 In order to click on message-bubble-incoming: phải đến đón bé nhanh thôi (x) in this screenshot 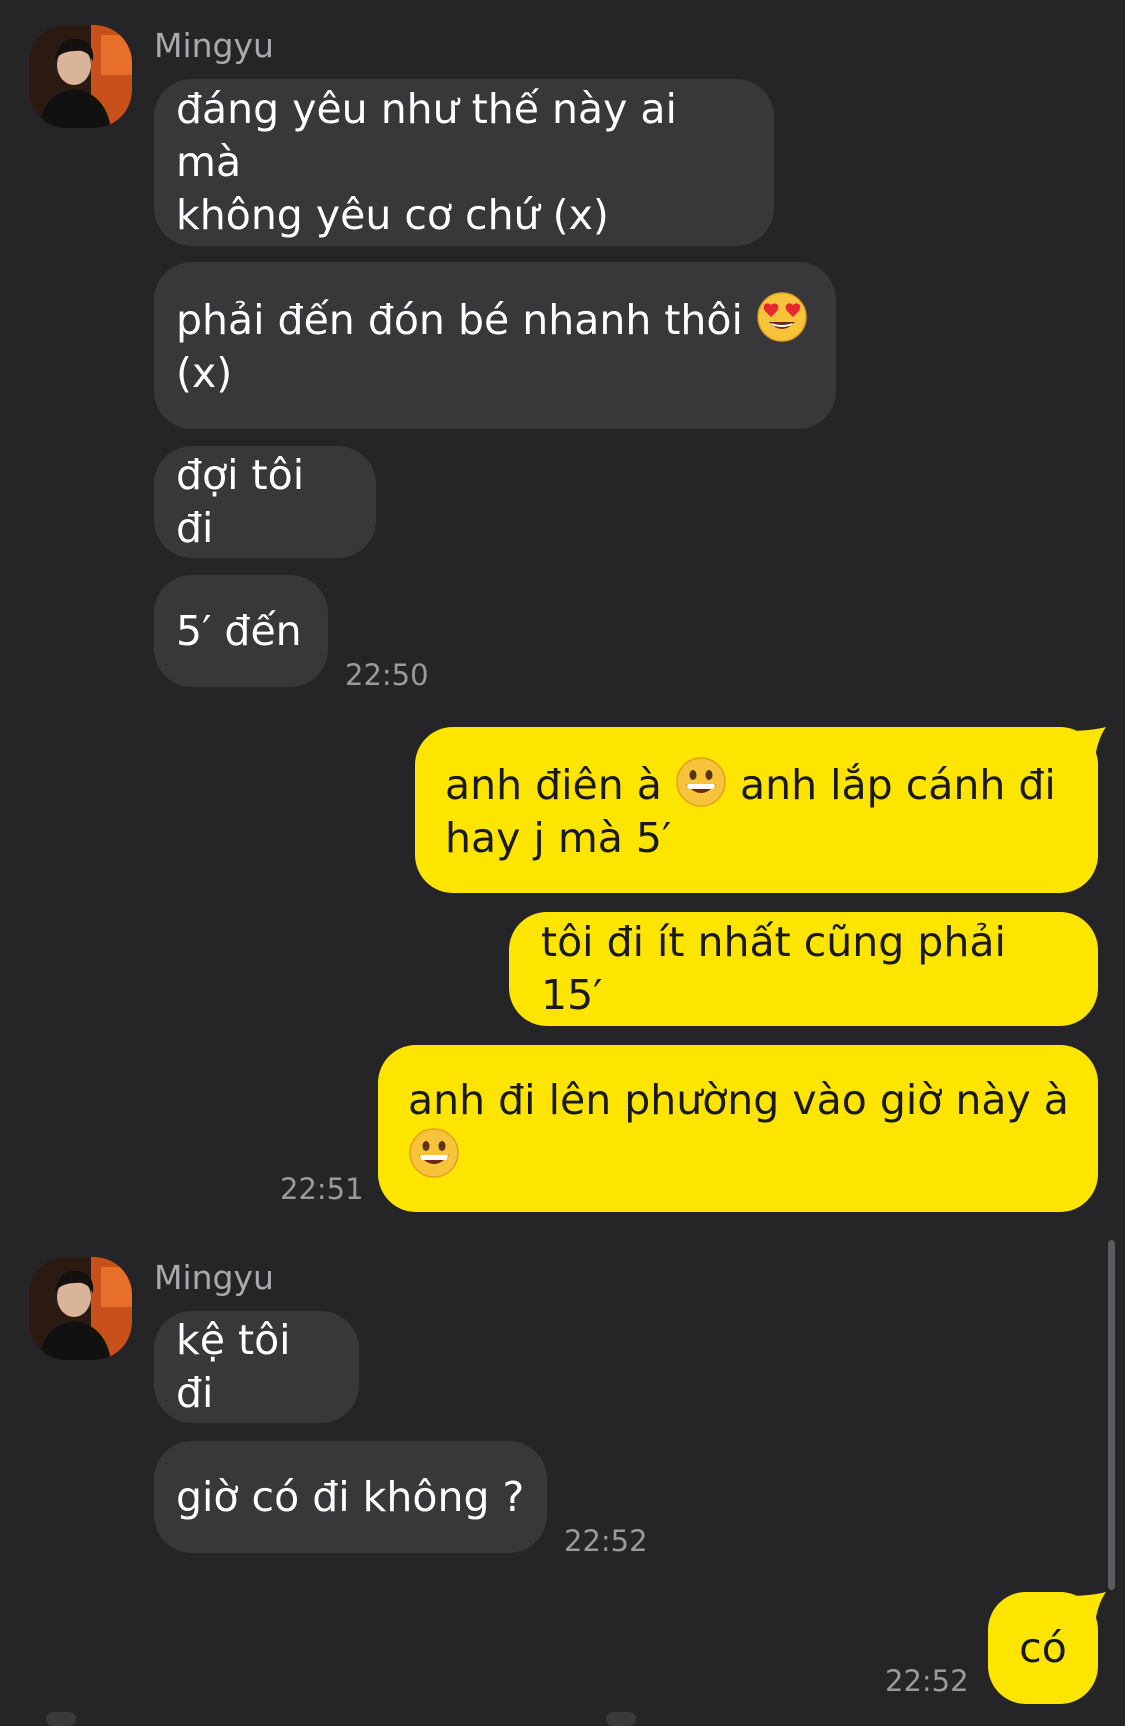, I will do `click(495, 345)`.